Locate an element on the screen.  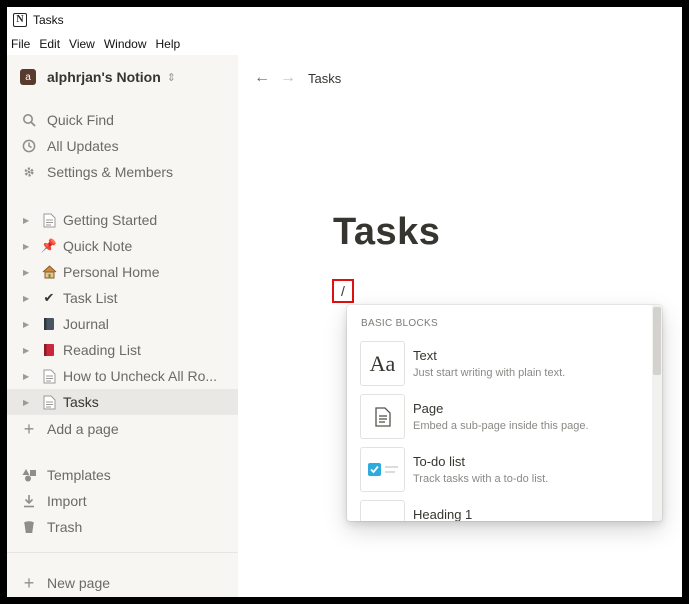
add-page-button: + Add a page is located at coordinates (122, 429).